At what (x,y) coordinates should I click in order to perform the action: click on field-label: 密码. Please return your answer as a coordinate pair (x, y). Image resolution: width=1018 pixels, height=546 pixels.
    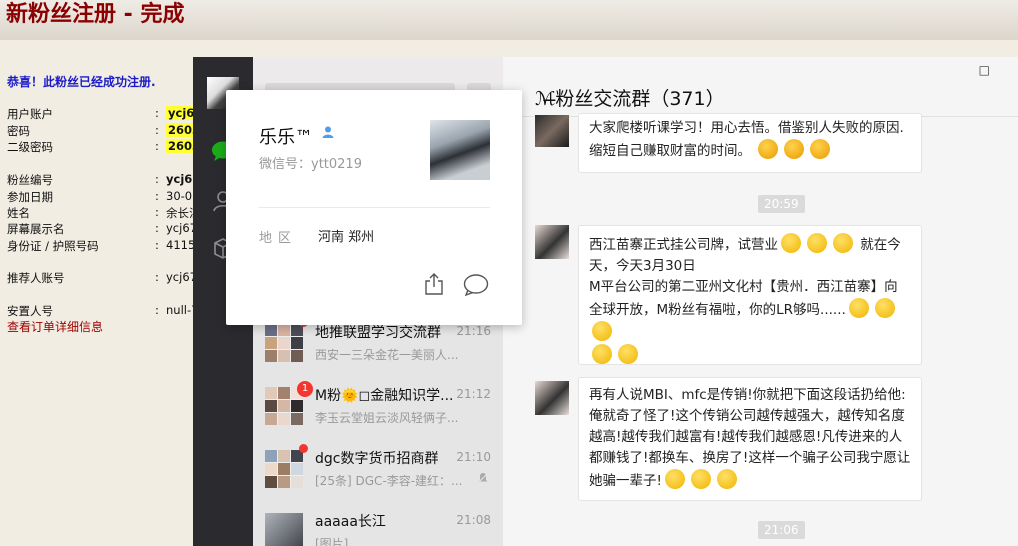
    Looking at the image, I should click on (18, 131).